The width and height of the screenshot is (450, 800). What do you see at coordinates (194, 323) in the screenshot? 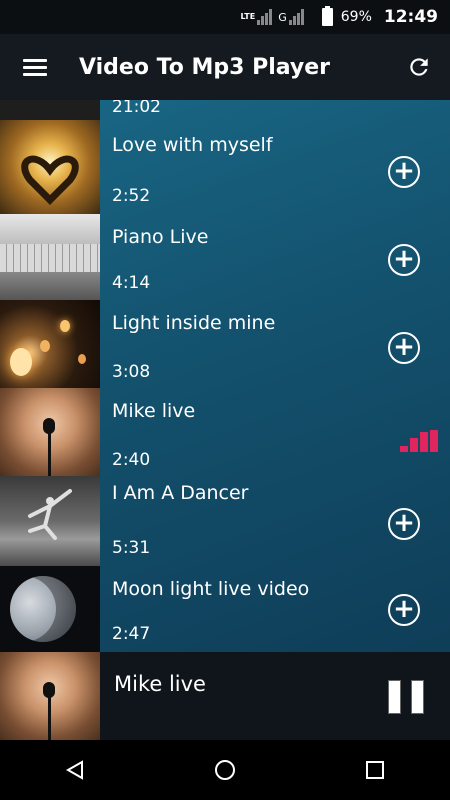
I see `item-title: Light inside mine` at bounding box center [194, 323].